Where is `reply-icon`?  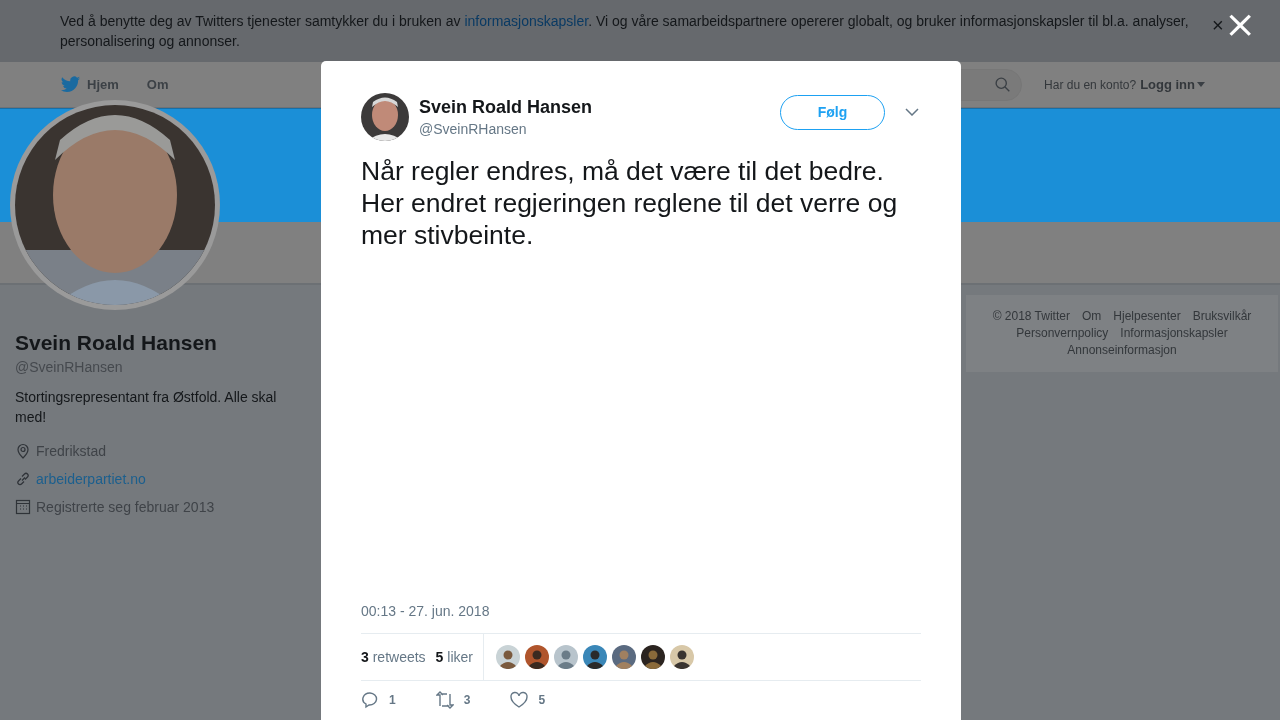 reply-icon is located at coordinates (370, 700).